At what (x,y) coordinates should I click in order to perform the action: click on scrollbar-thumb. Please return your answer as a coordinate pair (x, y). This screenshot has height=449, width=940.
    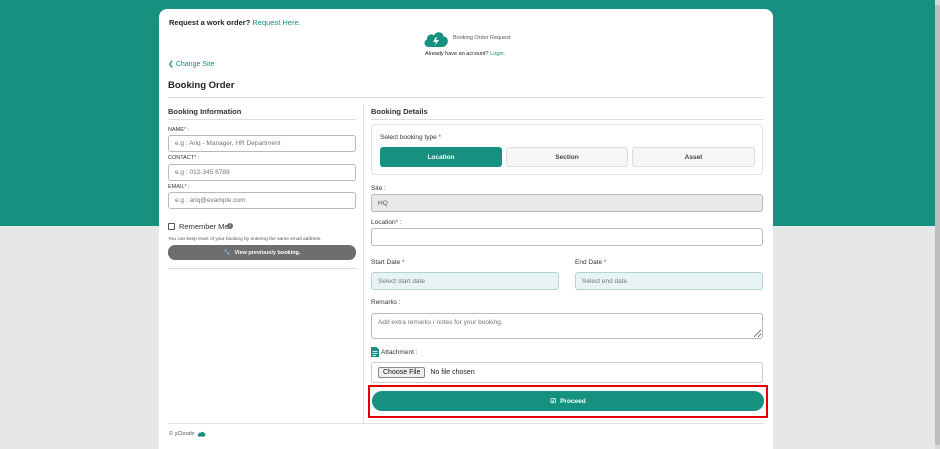
    Looking at the image, I should click on (937, 225).